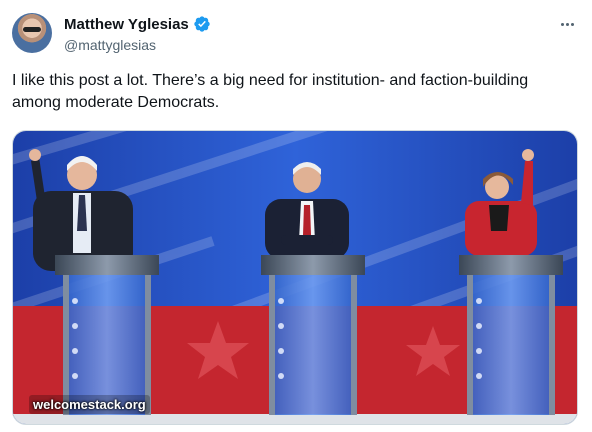 The width and height of the screenshot is (592, 432). Describe the element at coordinates (567, 24) in the screenshot. I see `more-options-icon` at that location.